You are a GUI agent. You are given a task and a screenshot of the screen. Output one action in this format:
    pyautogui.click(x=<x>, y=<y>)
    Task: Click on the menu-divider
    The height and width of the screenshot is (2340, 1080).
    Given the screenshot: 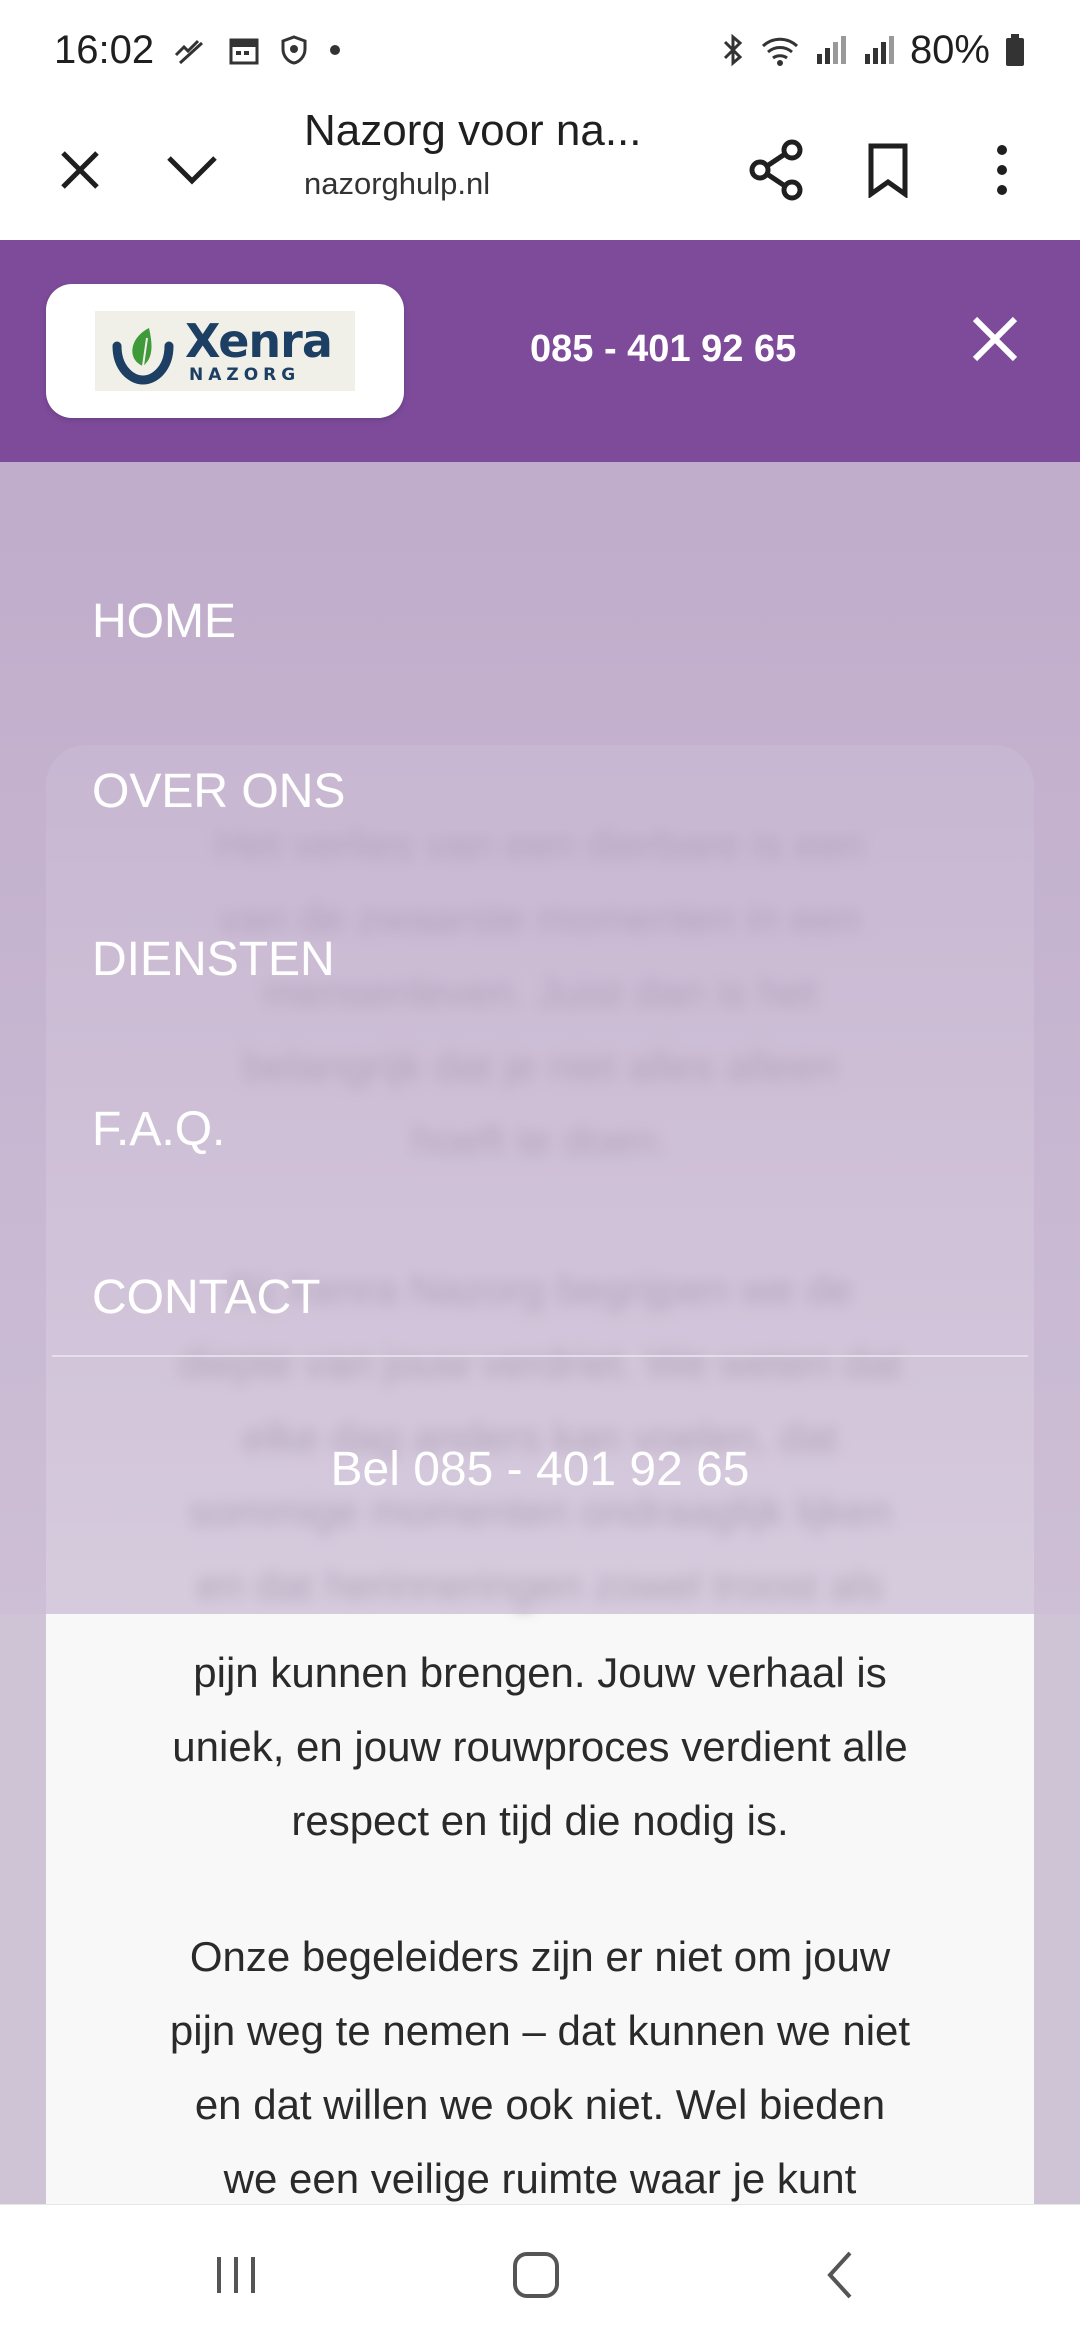 What is the action you would take?
    pyautogui.click(x=540, y=1356)
    